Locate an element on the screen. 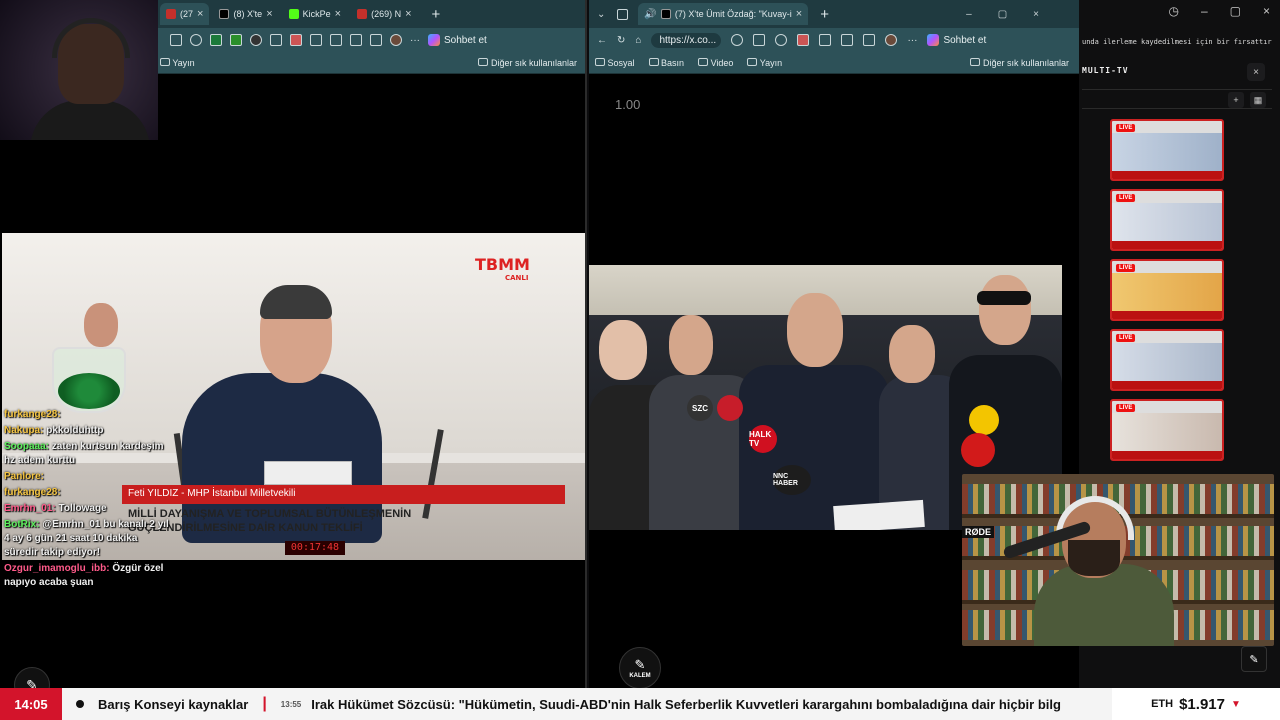 This screenshot has height=720, width=1280. panel-close-button: × is located at coordinates (1256, 72).